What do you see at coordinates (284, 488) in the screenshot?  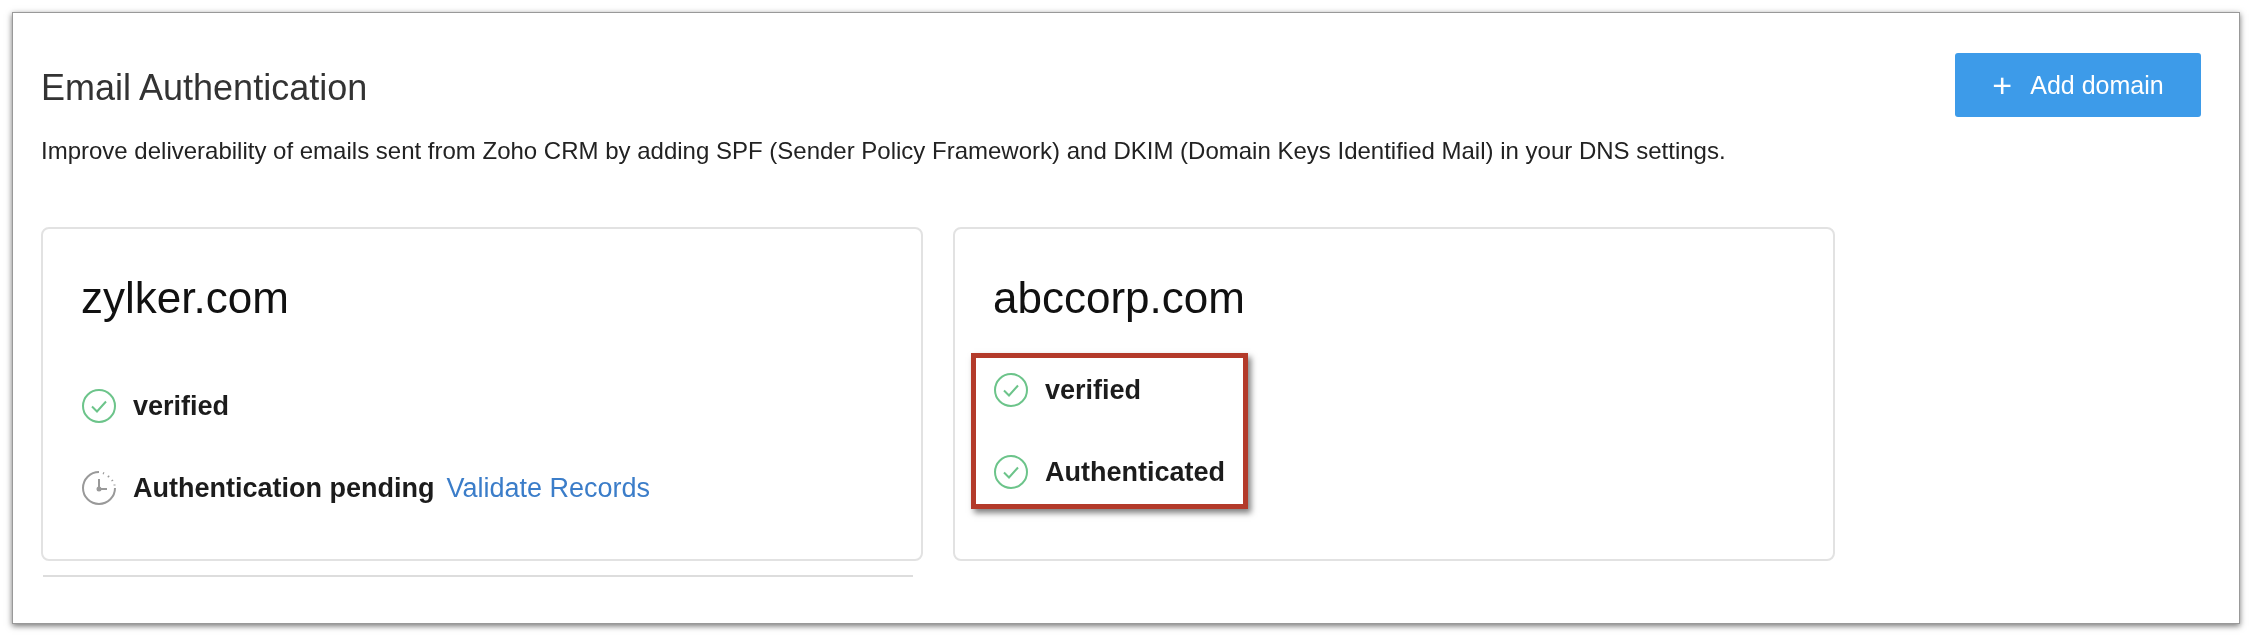 I see `status-text: Authentication pending` at bounding box center [284, 488].